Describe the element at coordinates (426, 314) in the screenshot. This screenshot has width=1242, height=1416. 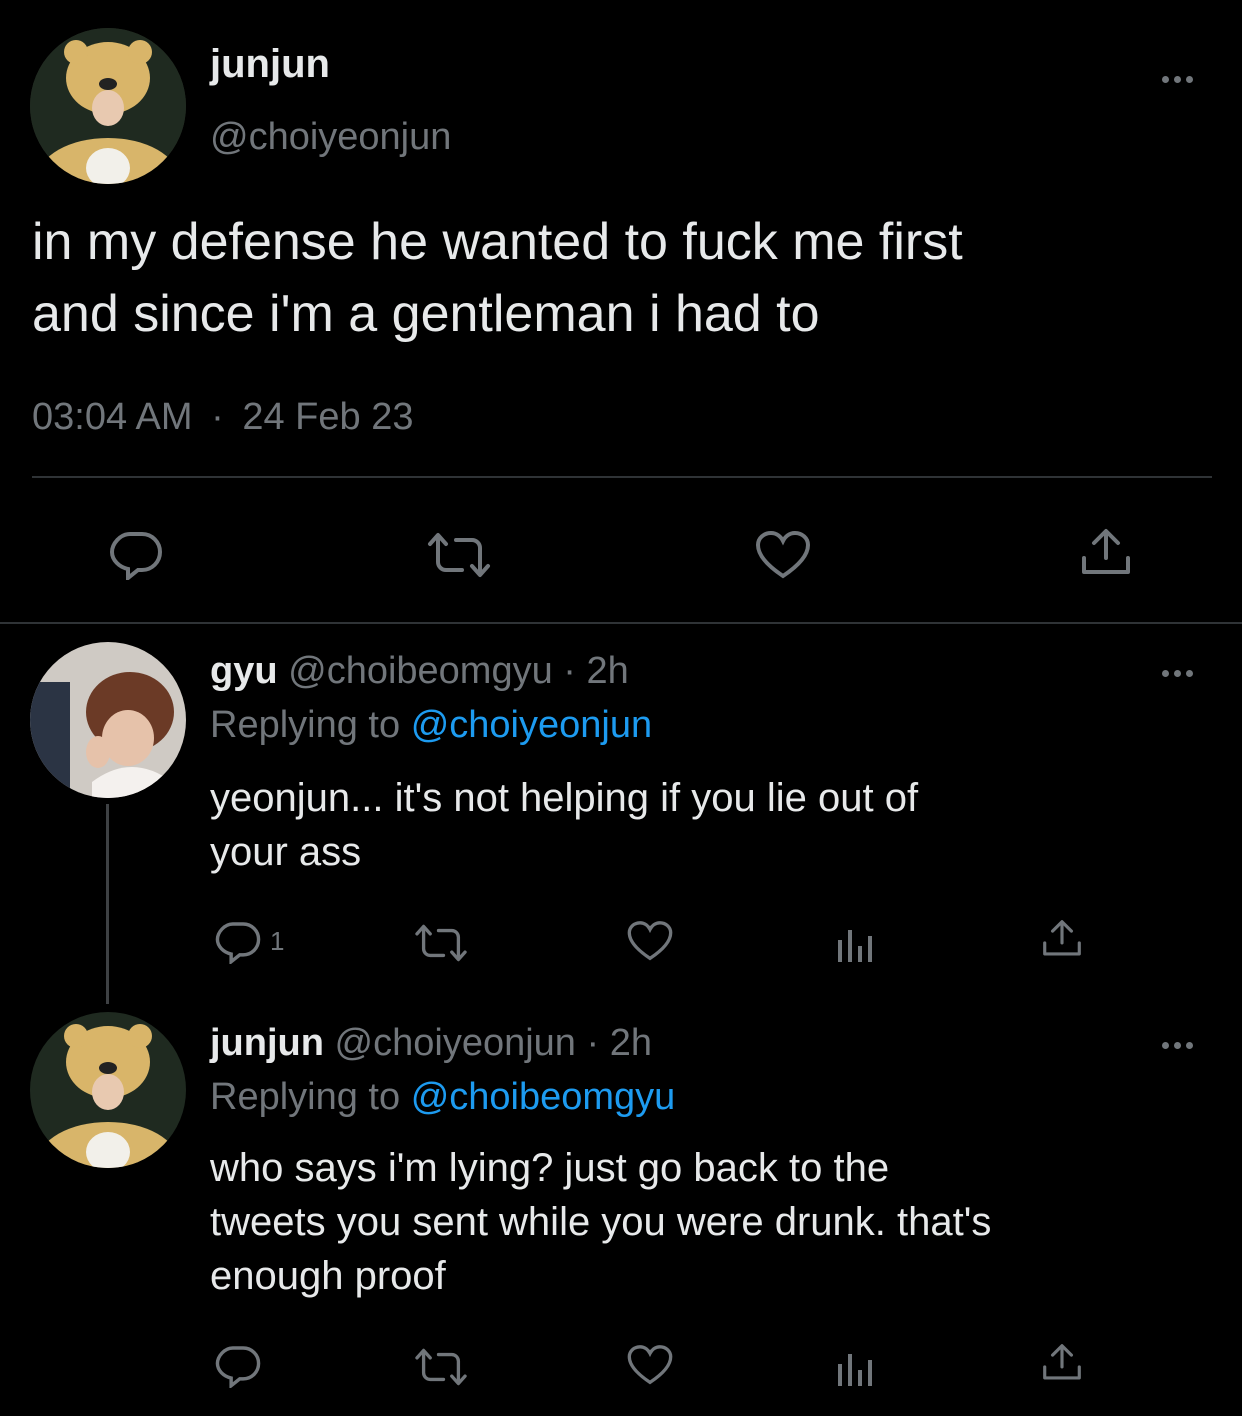
I see `tweet-text-line: and since i'm a gentleman i had to` at that location.